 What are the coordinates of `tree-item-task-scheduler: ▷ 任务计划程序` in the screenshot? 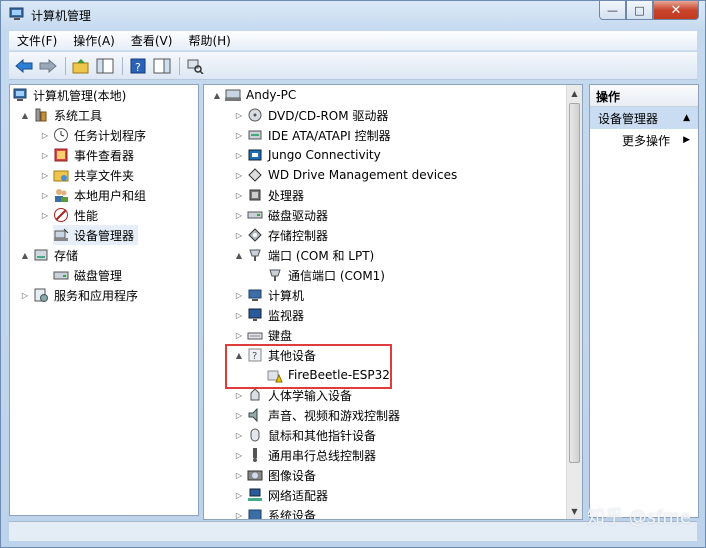 It's located at (93, 135).